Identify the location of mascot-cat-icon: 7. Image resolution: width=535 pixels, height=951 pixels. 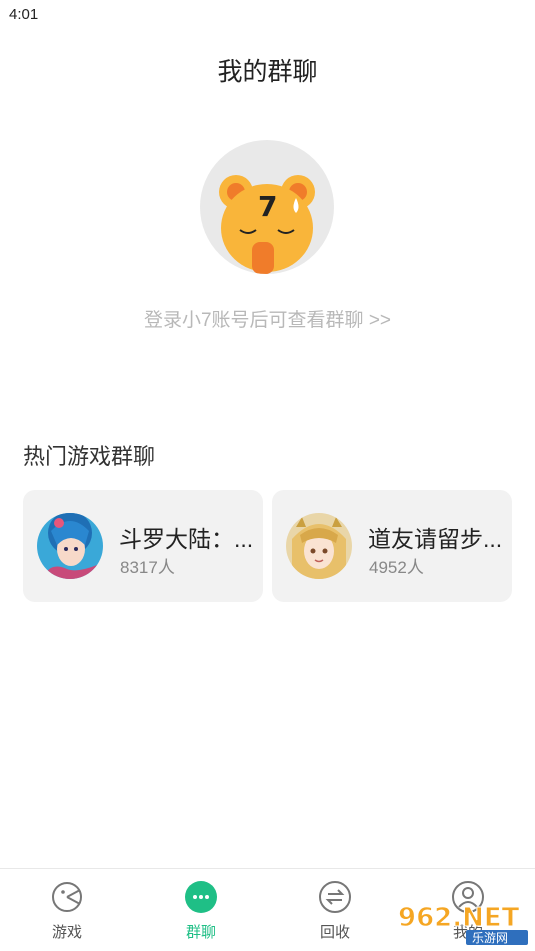
(267, 224).